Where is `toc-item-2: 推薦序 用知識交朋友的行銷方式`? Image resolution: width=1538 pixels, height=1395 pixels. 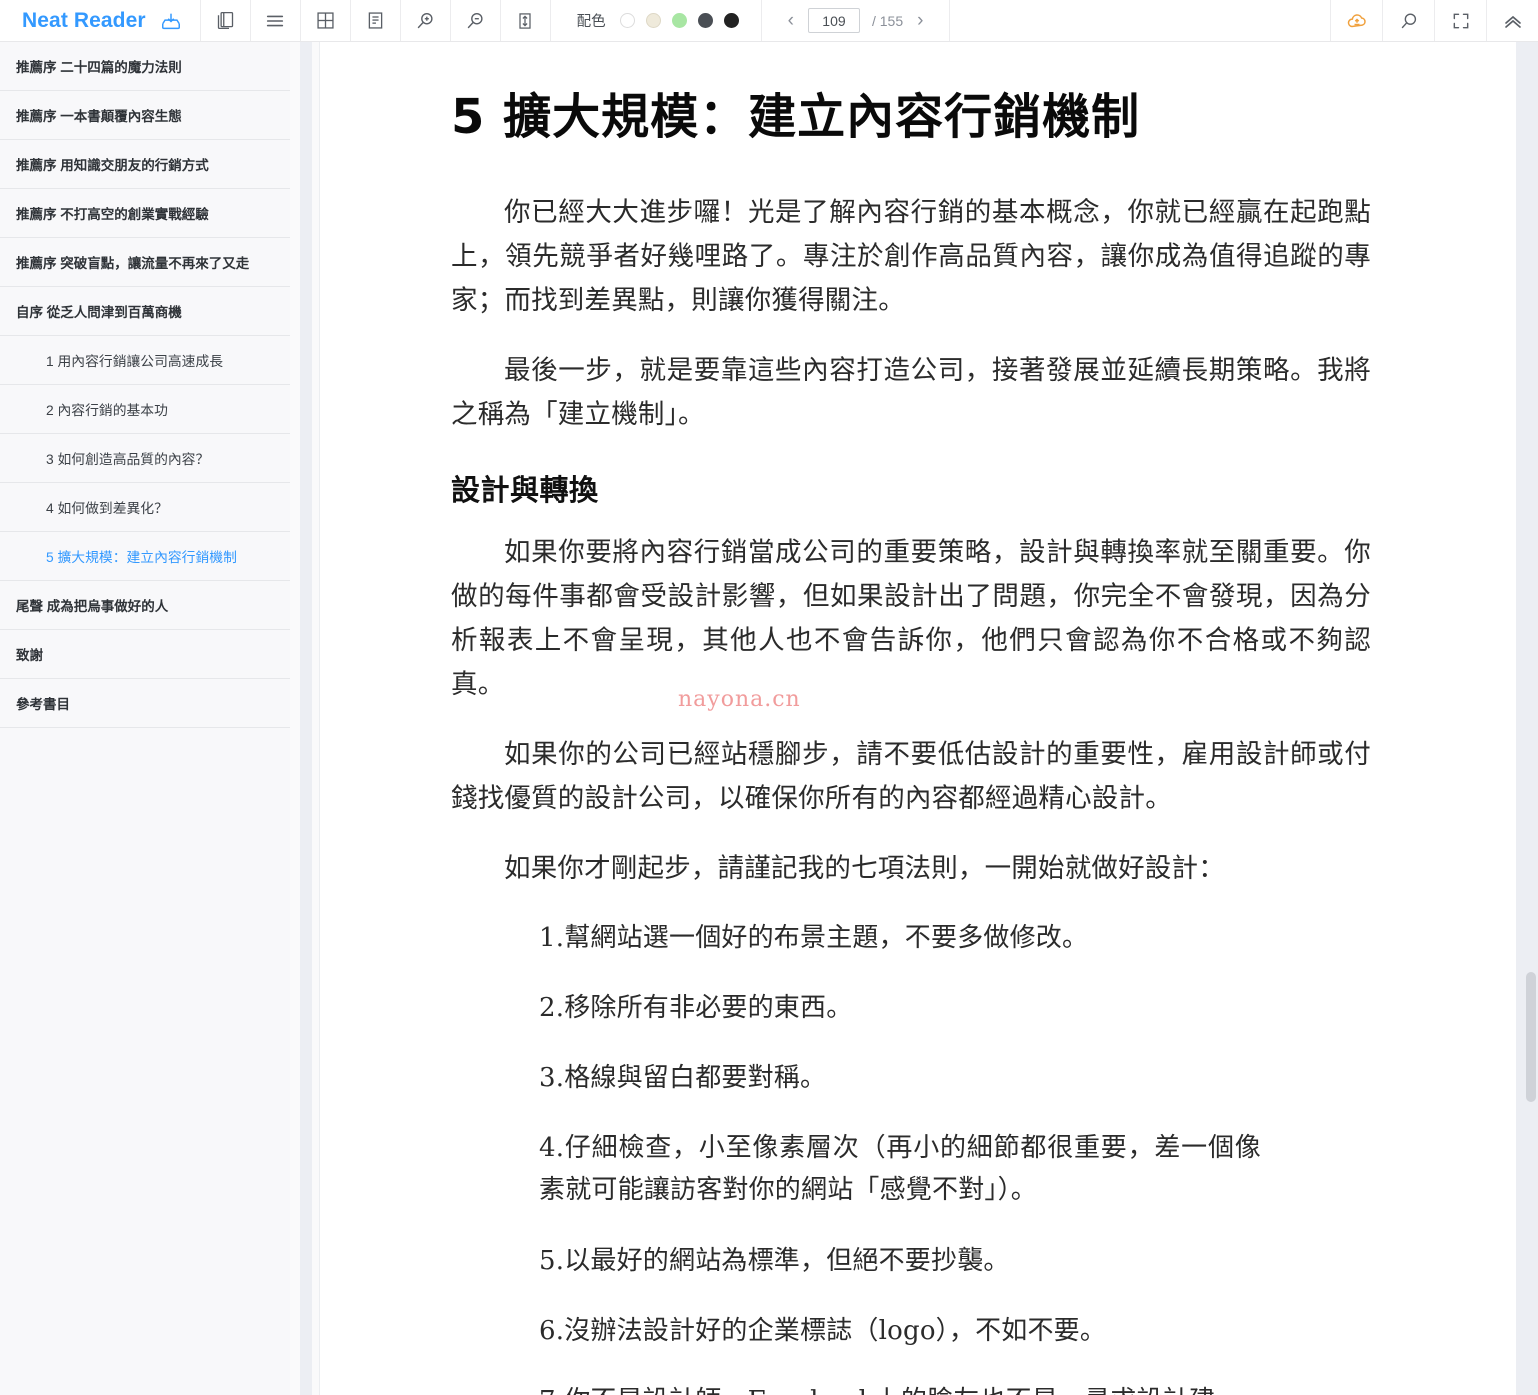 toc-item-2: 推薦序 用知識交朋友的行銷方式 is located at coordinates (145, 164).